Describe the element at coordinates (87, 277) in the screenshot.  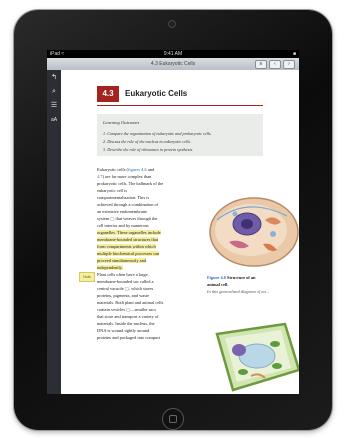
I see `highlight-note-tag: Note` at that location.